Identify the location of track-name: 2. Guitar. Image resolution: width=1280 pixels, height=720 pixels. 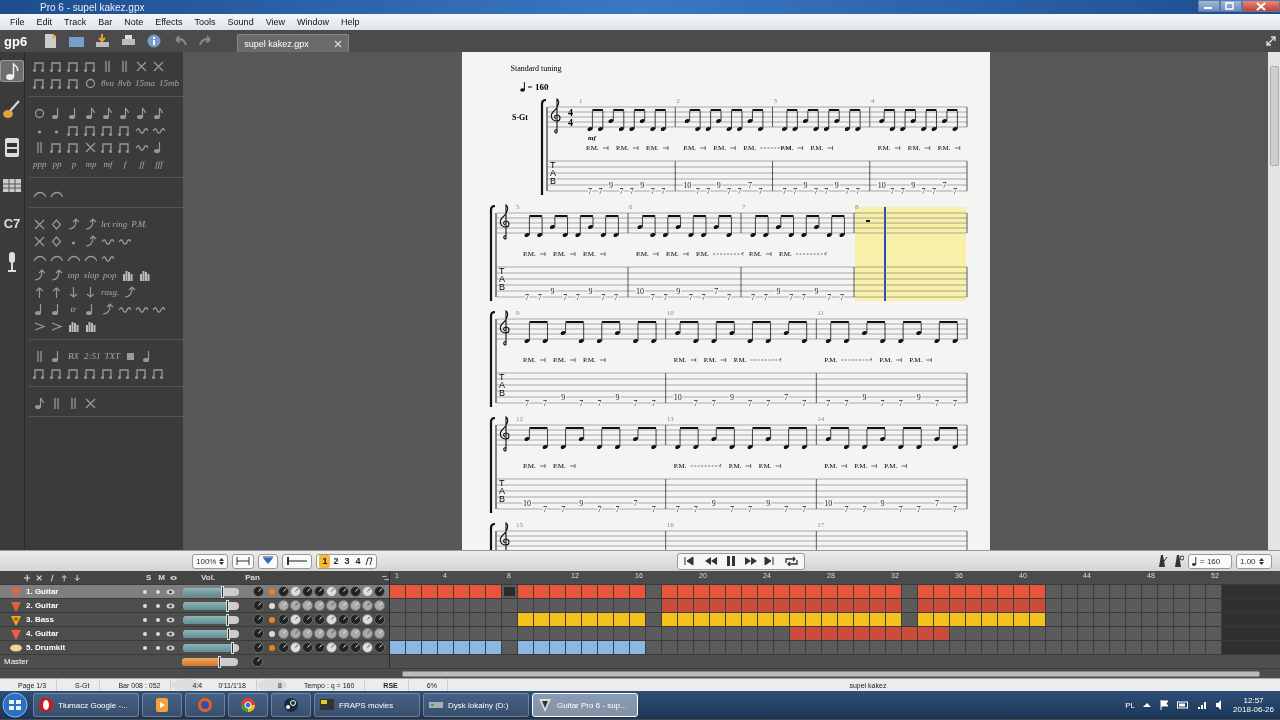
(43, 605).